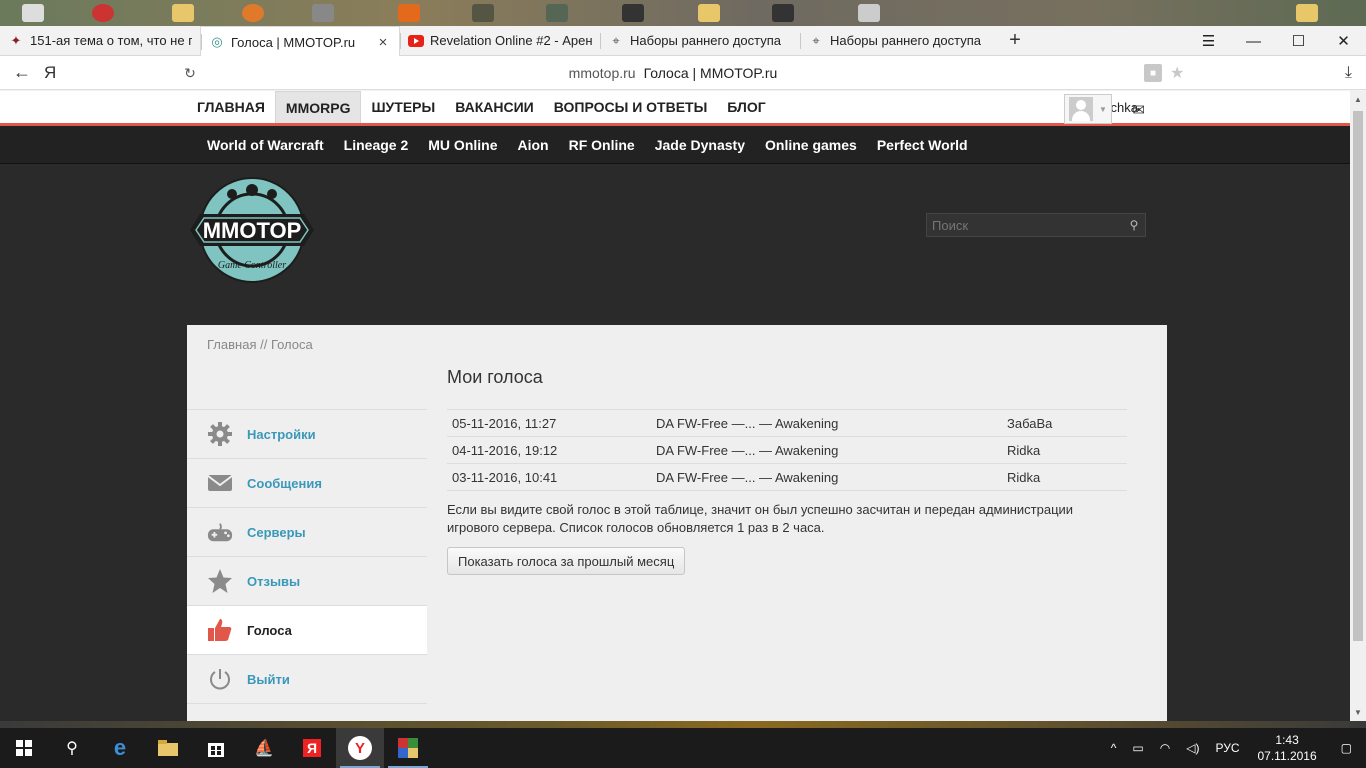 The height and width of the screenshot is (768, 1366). What do you see at coordinates (360, 748) in the screenshot?
I see `yandex-browser-icon: Y` at bounding box center [360, 748].